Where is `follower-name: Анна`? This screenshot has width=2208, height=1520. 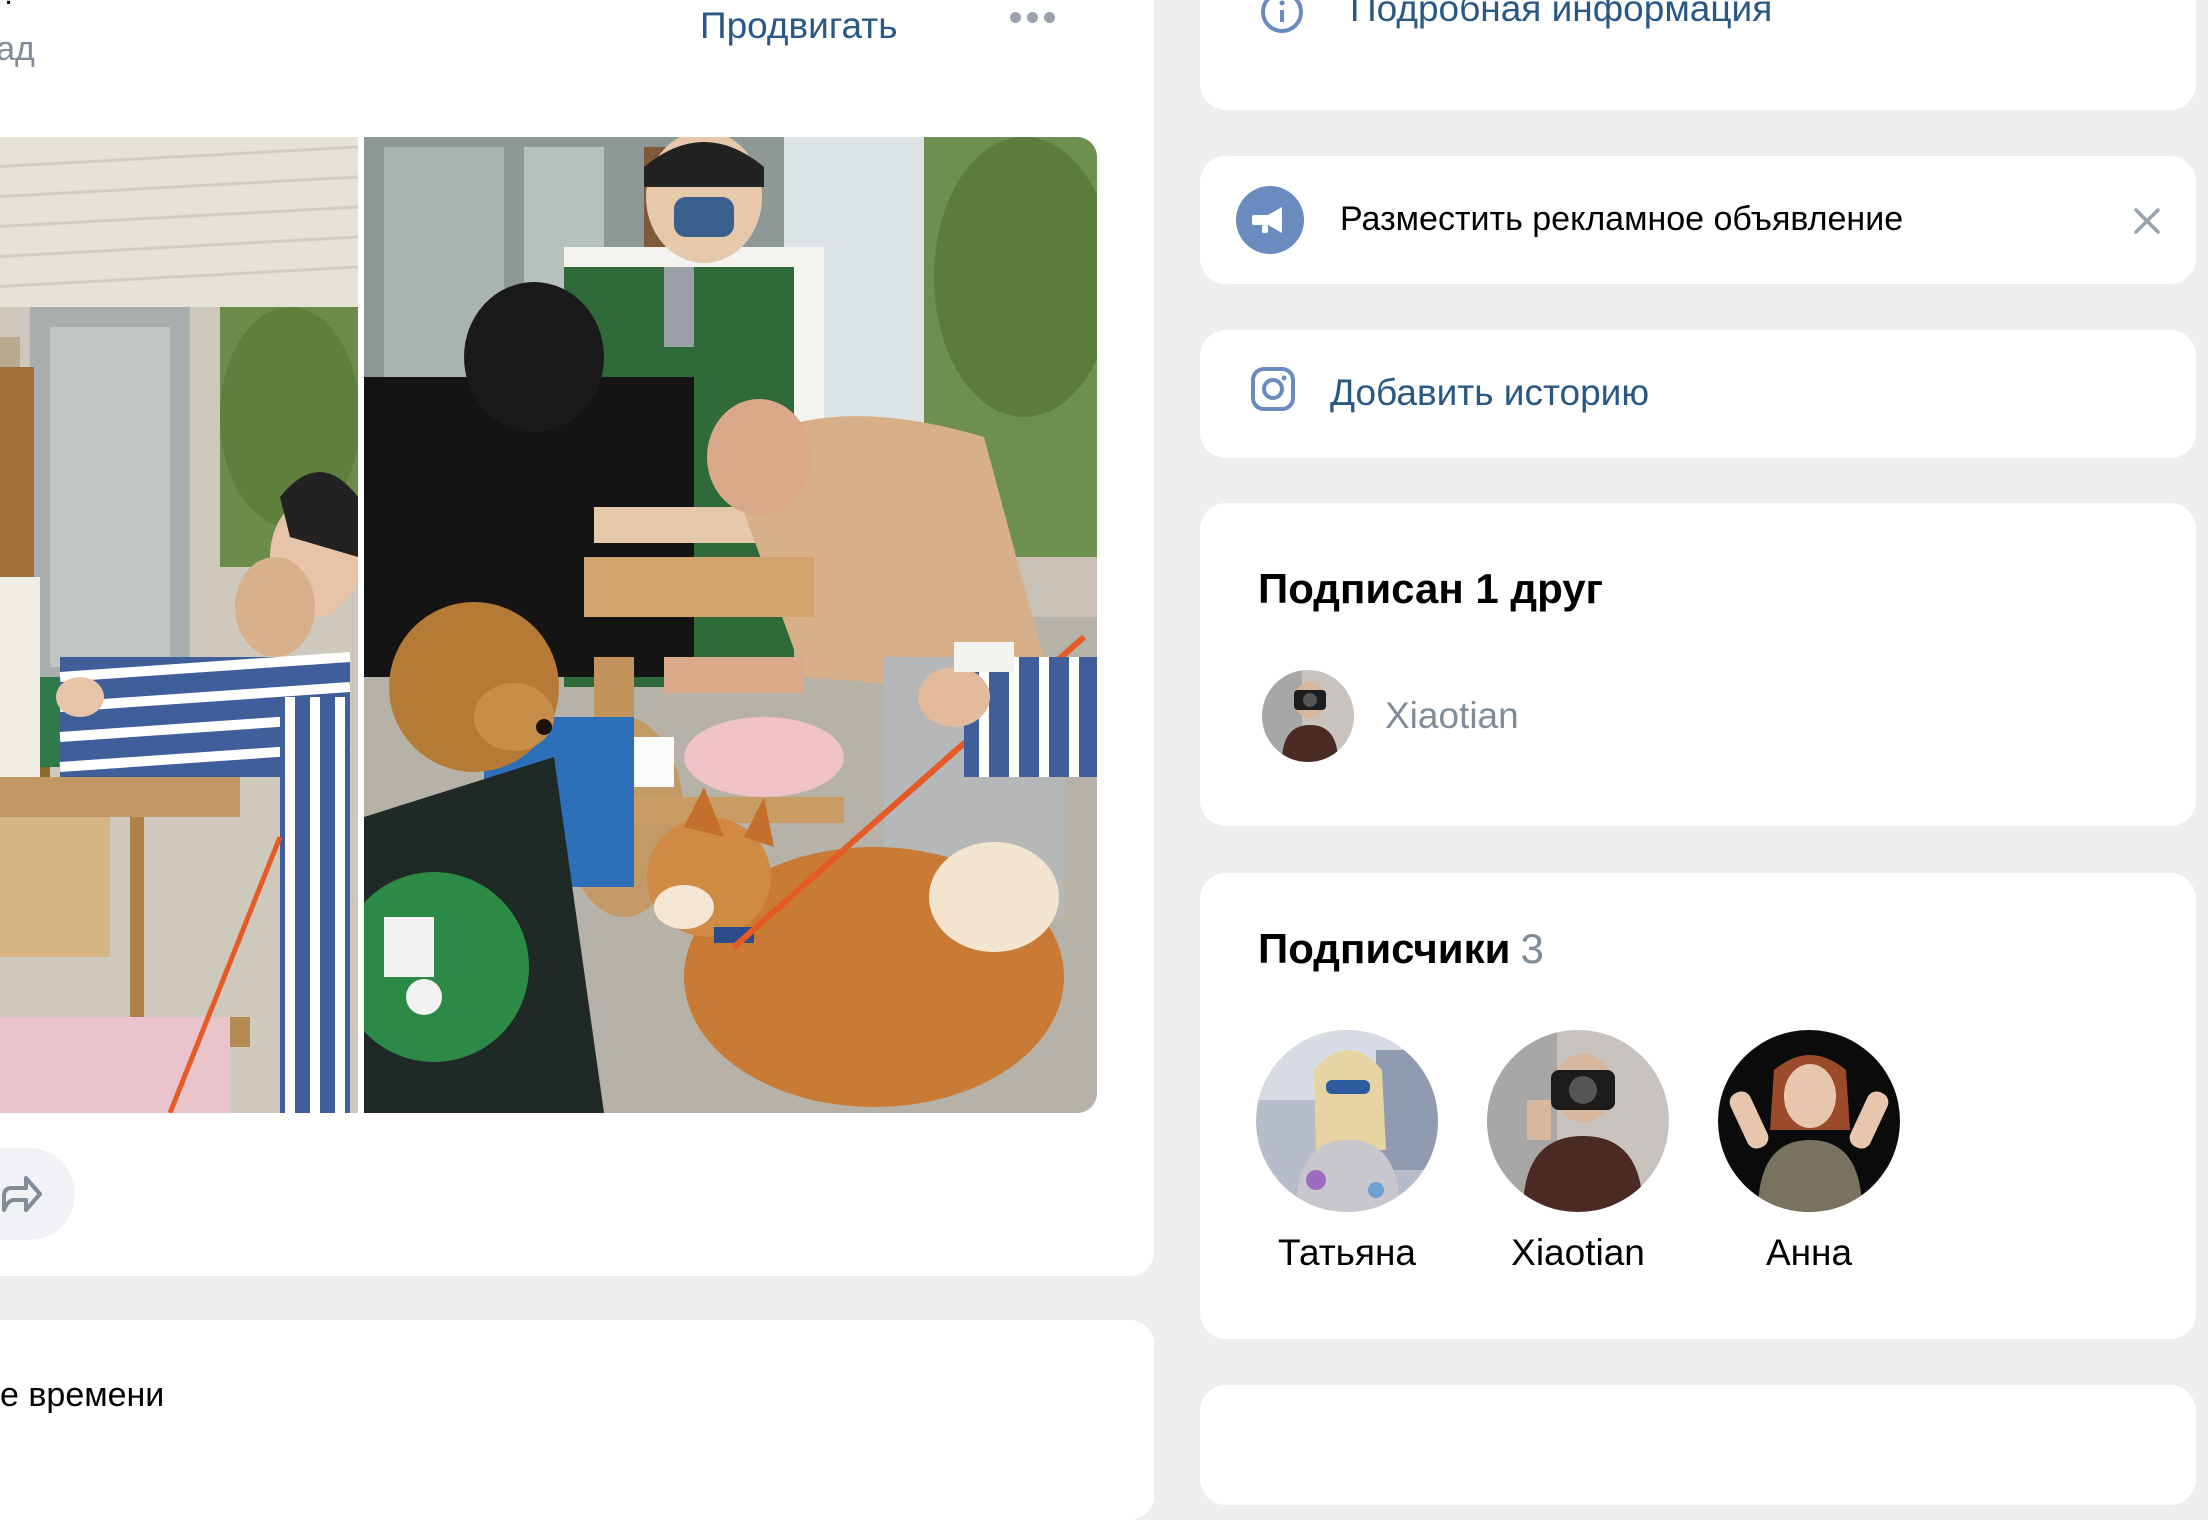
follower-name: Анна is located at coordinates (1809, 1253).